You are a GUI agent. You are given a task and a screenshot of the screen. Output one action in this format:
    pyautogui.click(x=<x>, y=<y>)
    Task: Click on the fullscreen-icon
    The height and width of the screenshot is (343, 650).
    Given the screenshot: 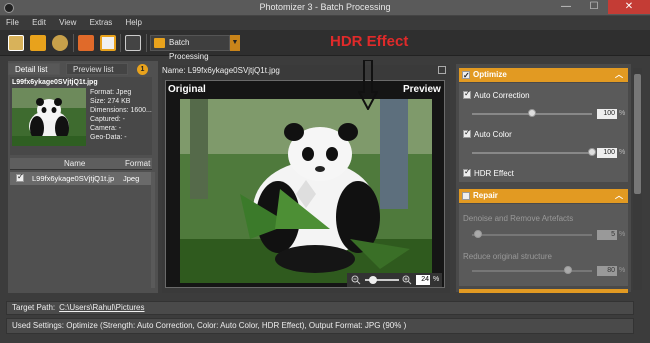 What is the action you would take?
    pyautogui.click(x=442, y=70)
    